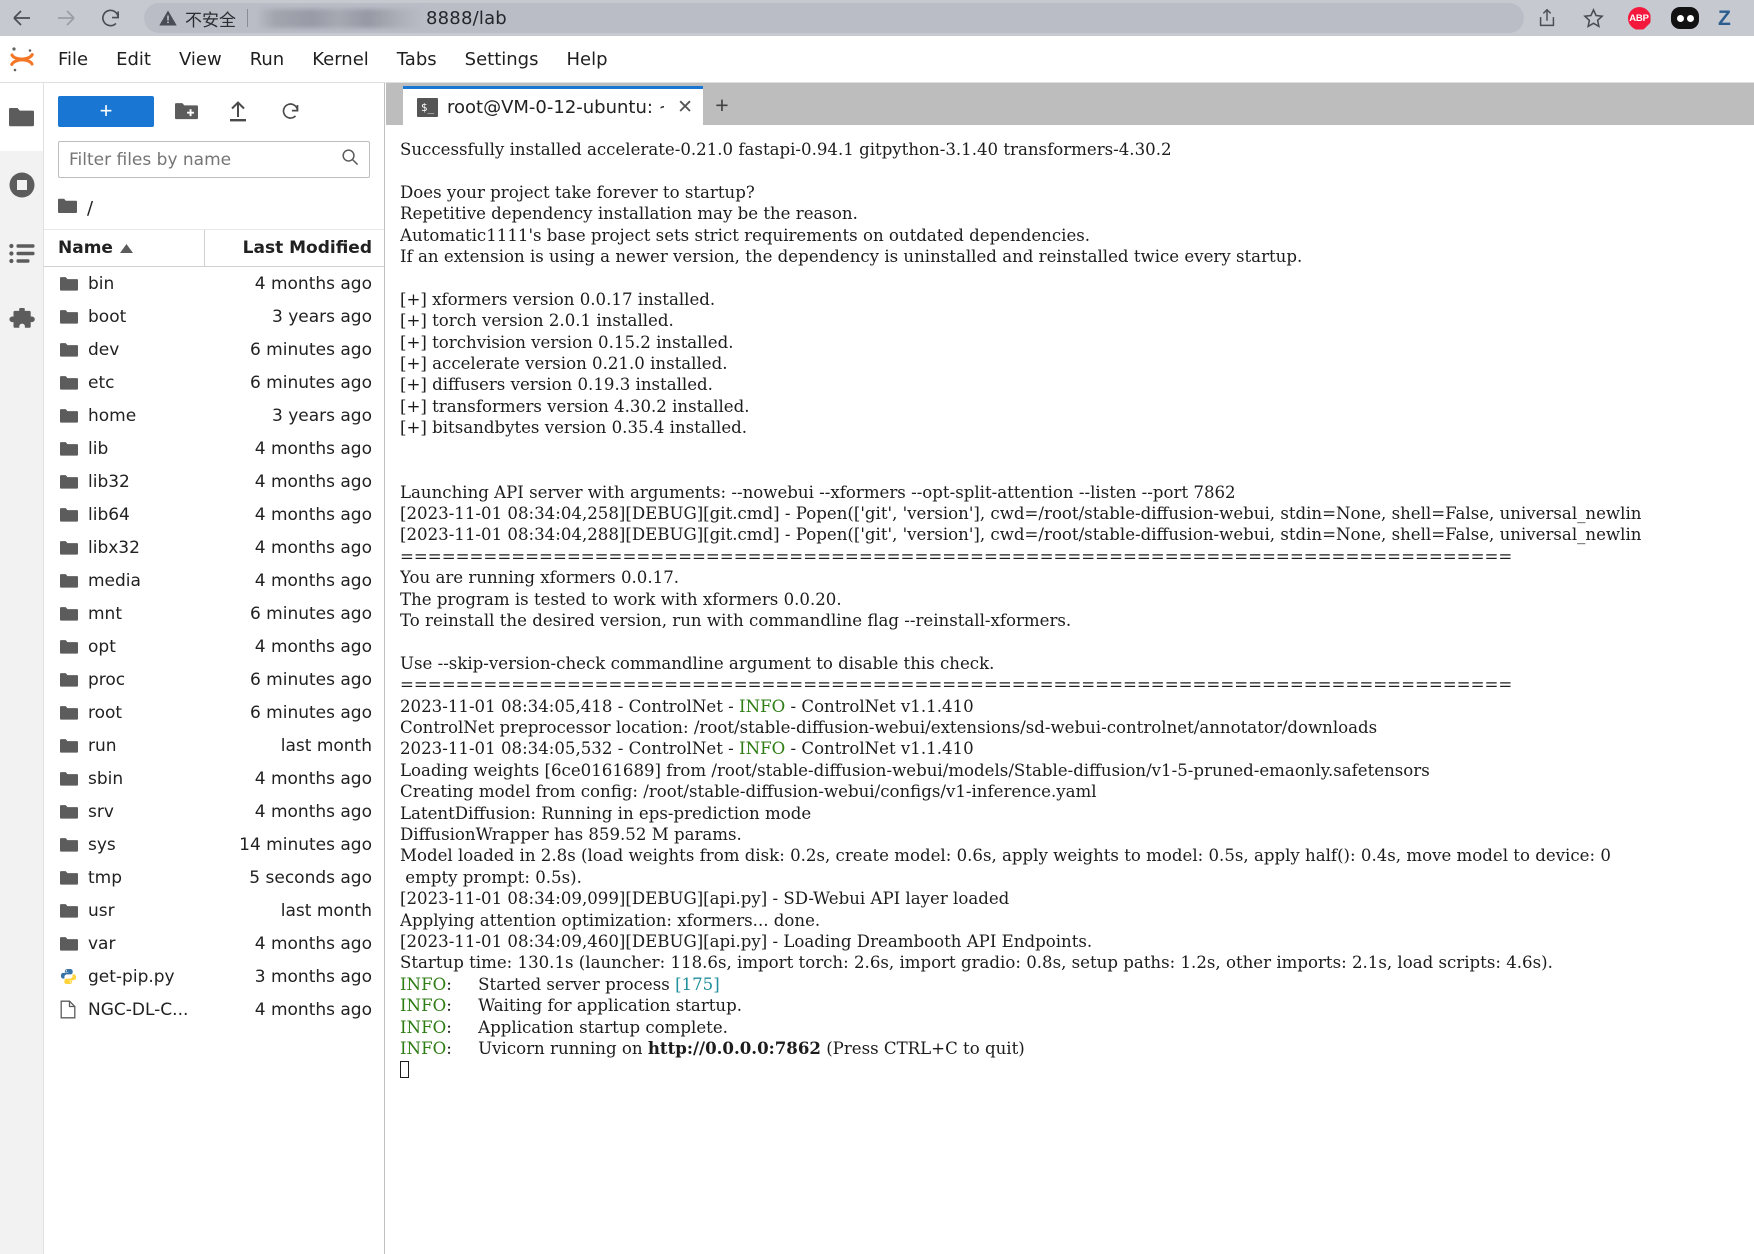 The height and width of the screenshot is (1254, 1754). I want to click on breadcrumb-root-label: /, so click(90, 208).